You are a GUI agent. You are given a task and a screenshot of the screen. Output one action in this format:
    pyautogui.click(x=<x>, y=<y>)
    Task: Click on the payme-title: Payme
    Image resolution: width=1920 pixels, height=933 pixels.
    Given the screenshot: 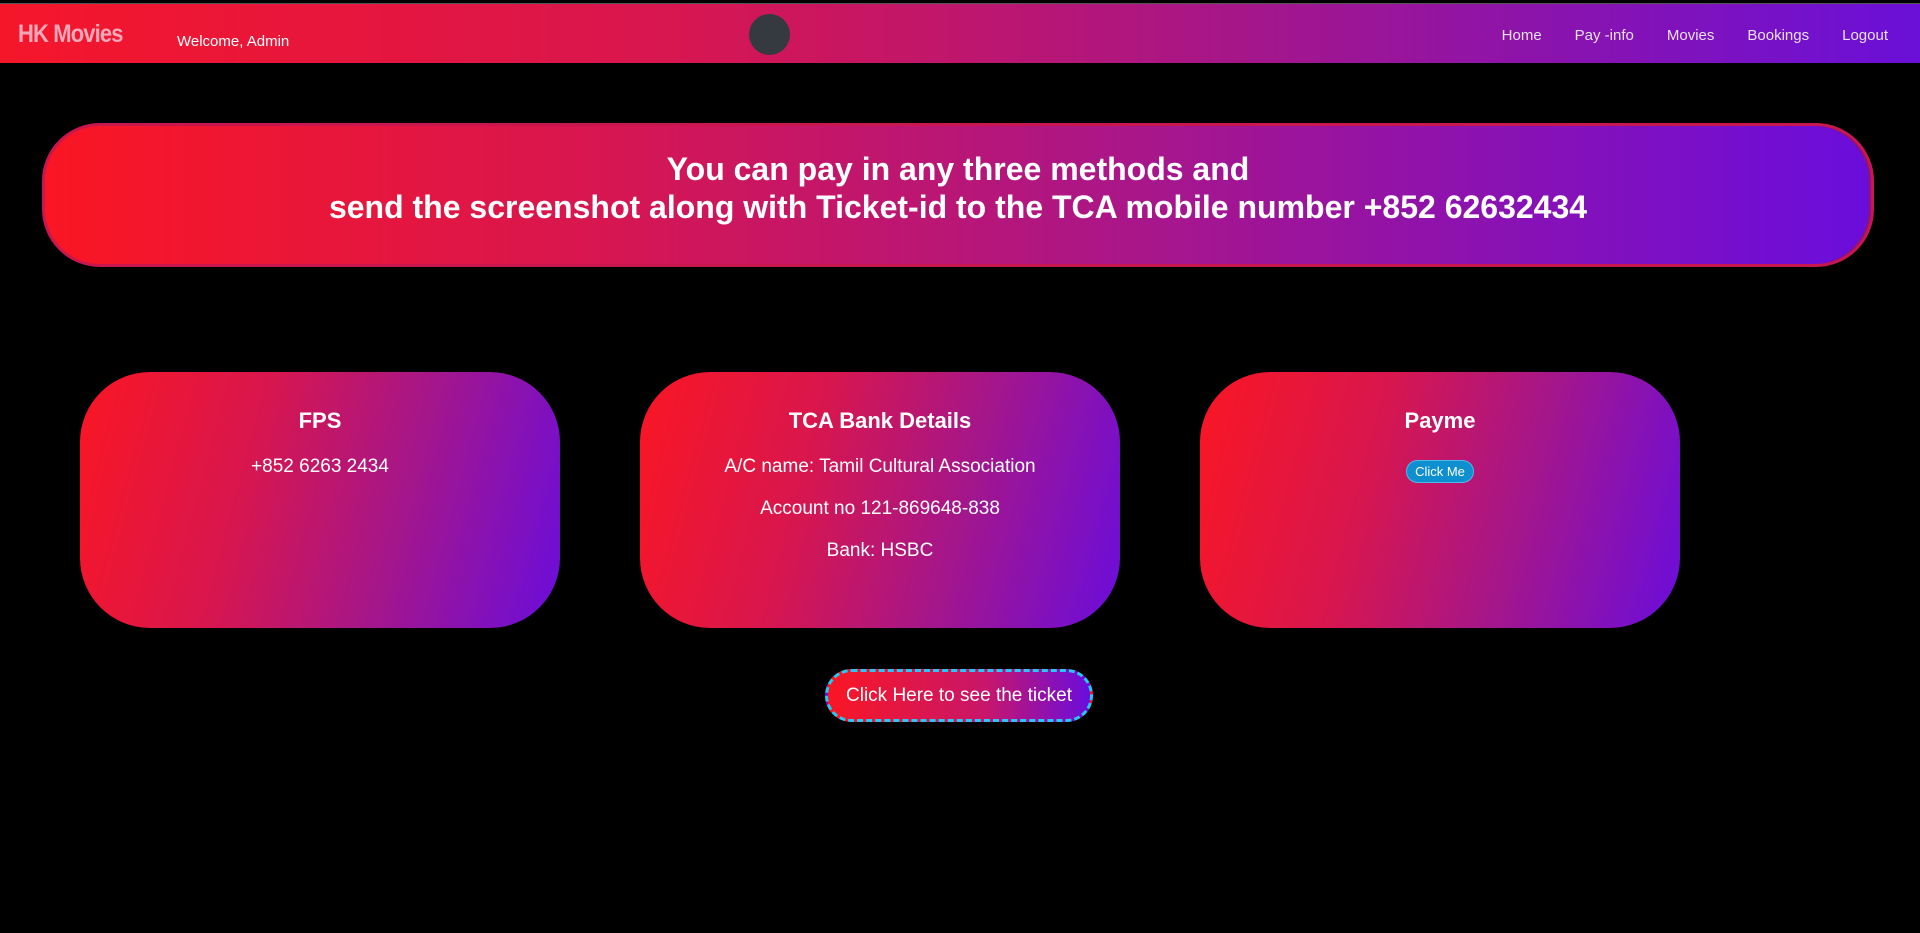 What is the action you would take?
    pyautogui.click(x=1440, y=420)
    